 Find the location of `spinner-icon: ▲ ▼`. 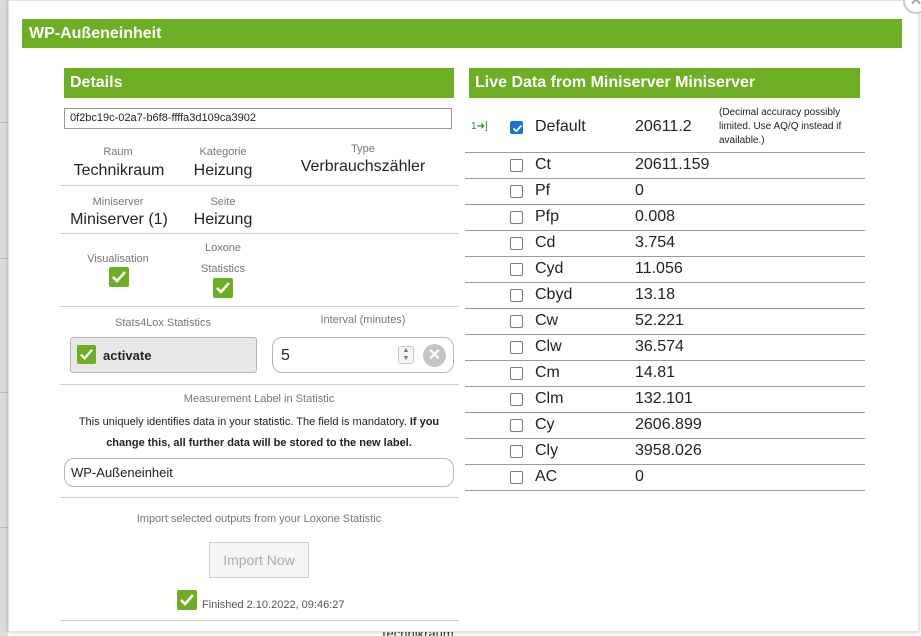

spinner-icon: ▲ ▼ is located at coordinates (406, 355).